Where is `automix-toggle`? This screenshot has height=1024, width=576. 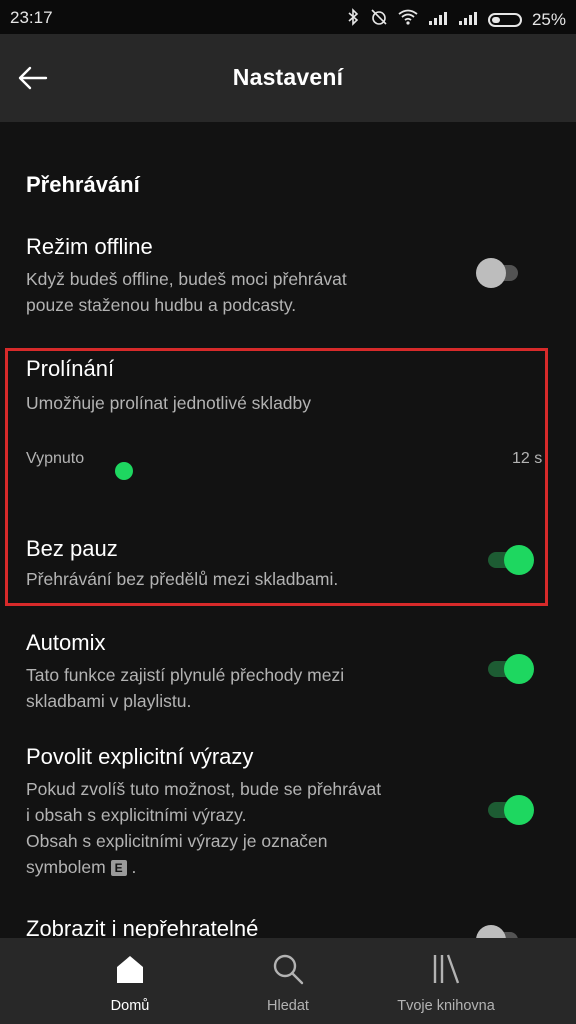 automix-toggle is located at coordinates (509, 669).